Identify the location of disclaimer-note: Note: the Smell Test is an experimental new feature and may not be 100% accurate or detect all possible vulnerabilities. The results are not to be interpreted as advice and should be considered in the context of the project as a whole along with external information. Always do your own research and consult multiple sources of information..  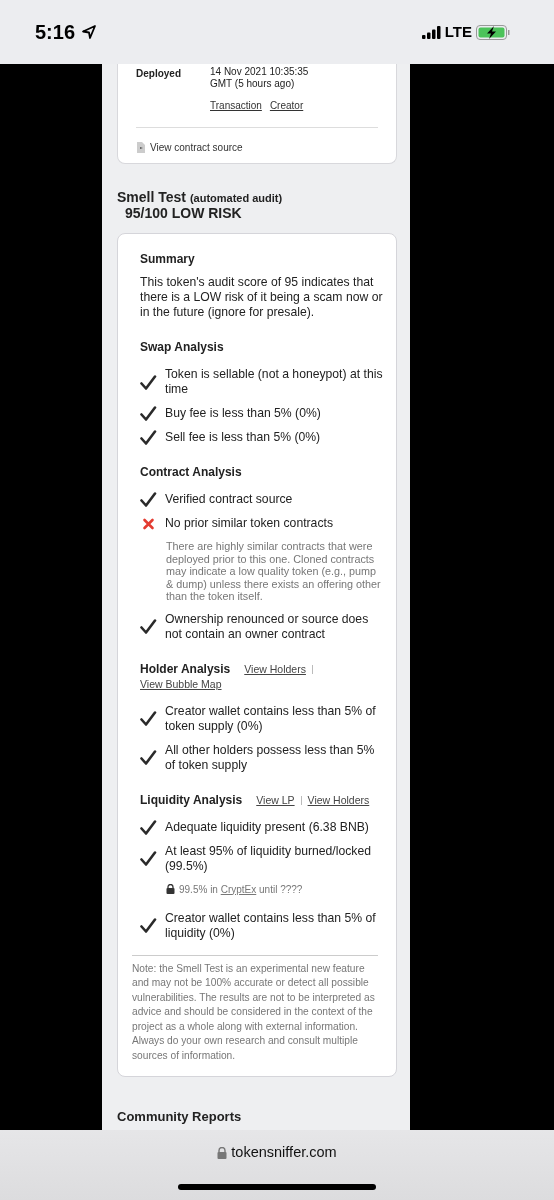
(255, 1009).